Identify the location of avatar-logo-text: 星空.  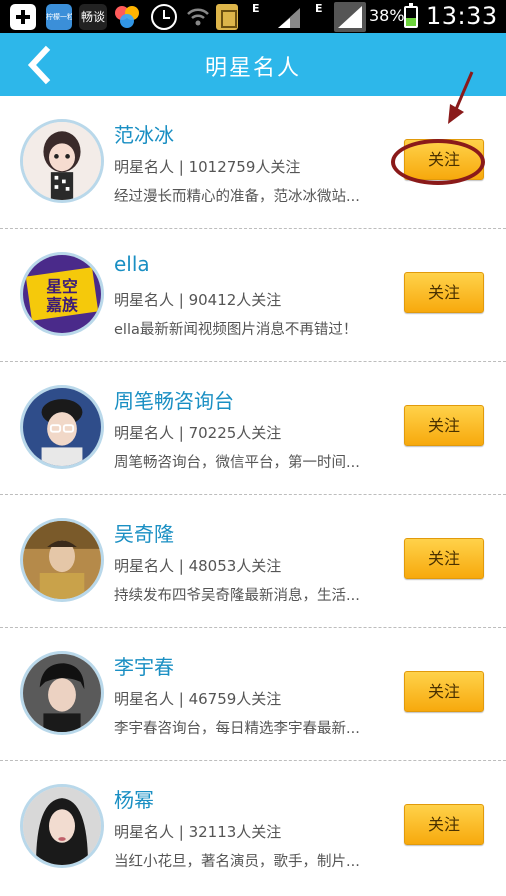
(62, 286).